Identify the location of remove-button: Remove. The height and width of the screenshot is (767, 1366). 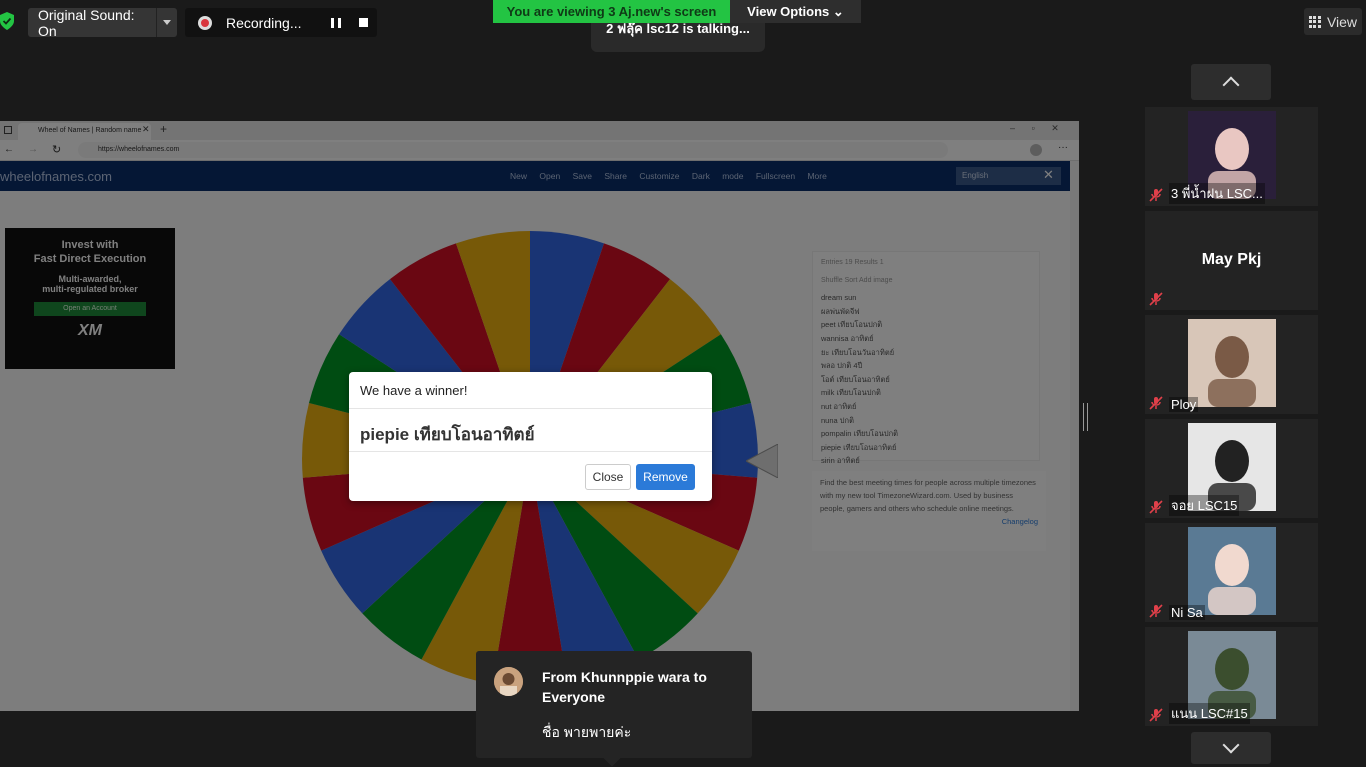
(665, 477).